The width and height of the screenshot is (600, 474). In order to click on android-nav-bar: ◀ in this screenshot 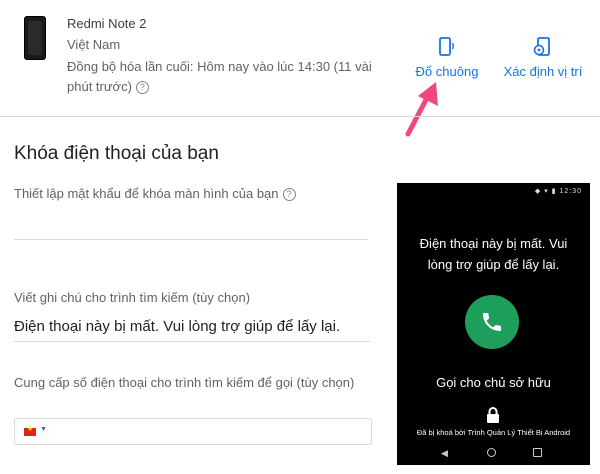, I will do `click(493, 454)`.